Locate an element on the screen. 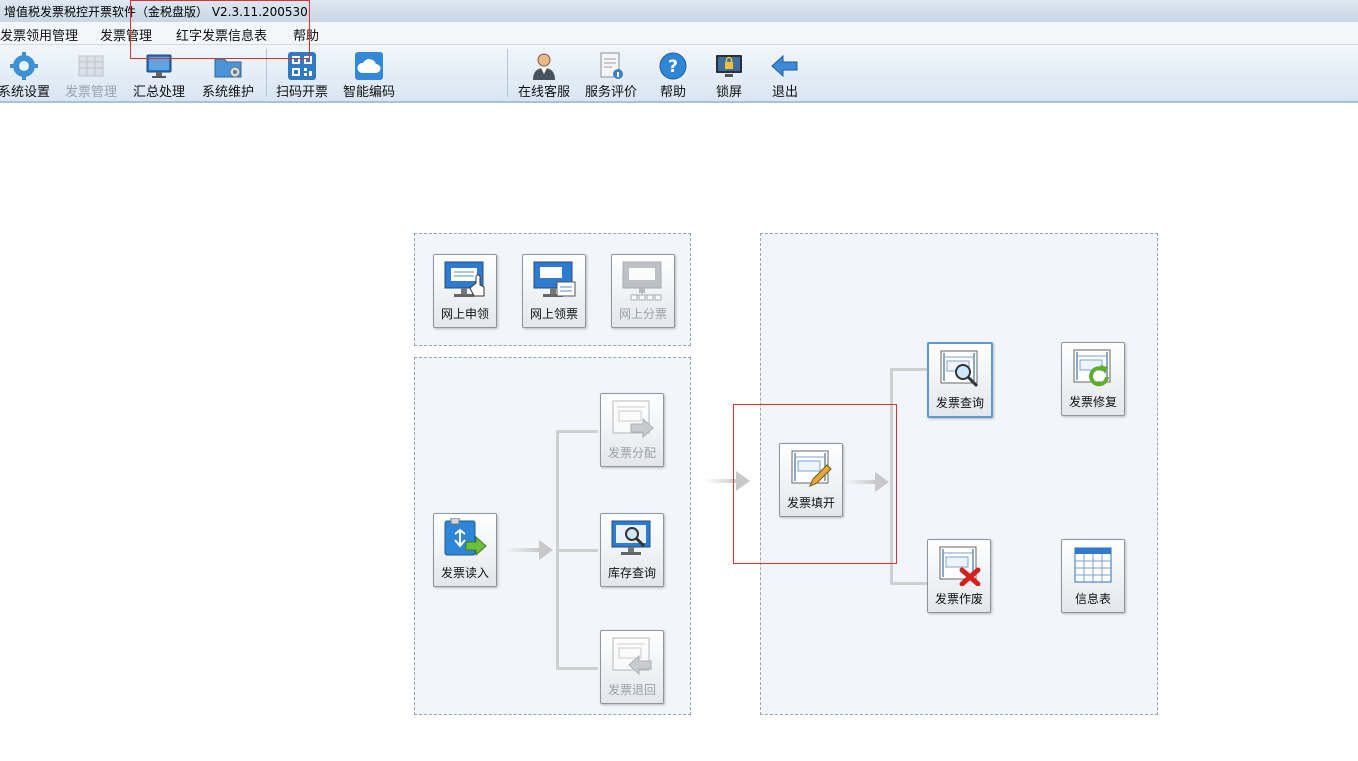 The width and height of the screenshot is (1358, 761). invoice-fill-button: 发票填开 is located at coordinates (811, 480).